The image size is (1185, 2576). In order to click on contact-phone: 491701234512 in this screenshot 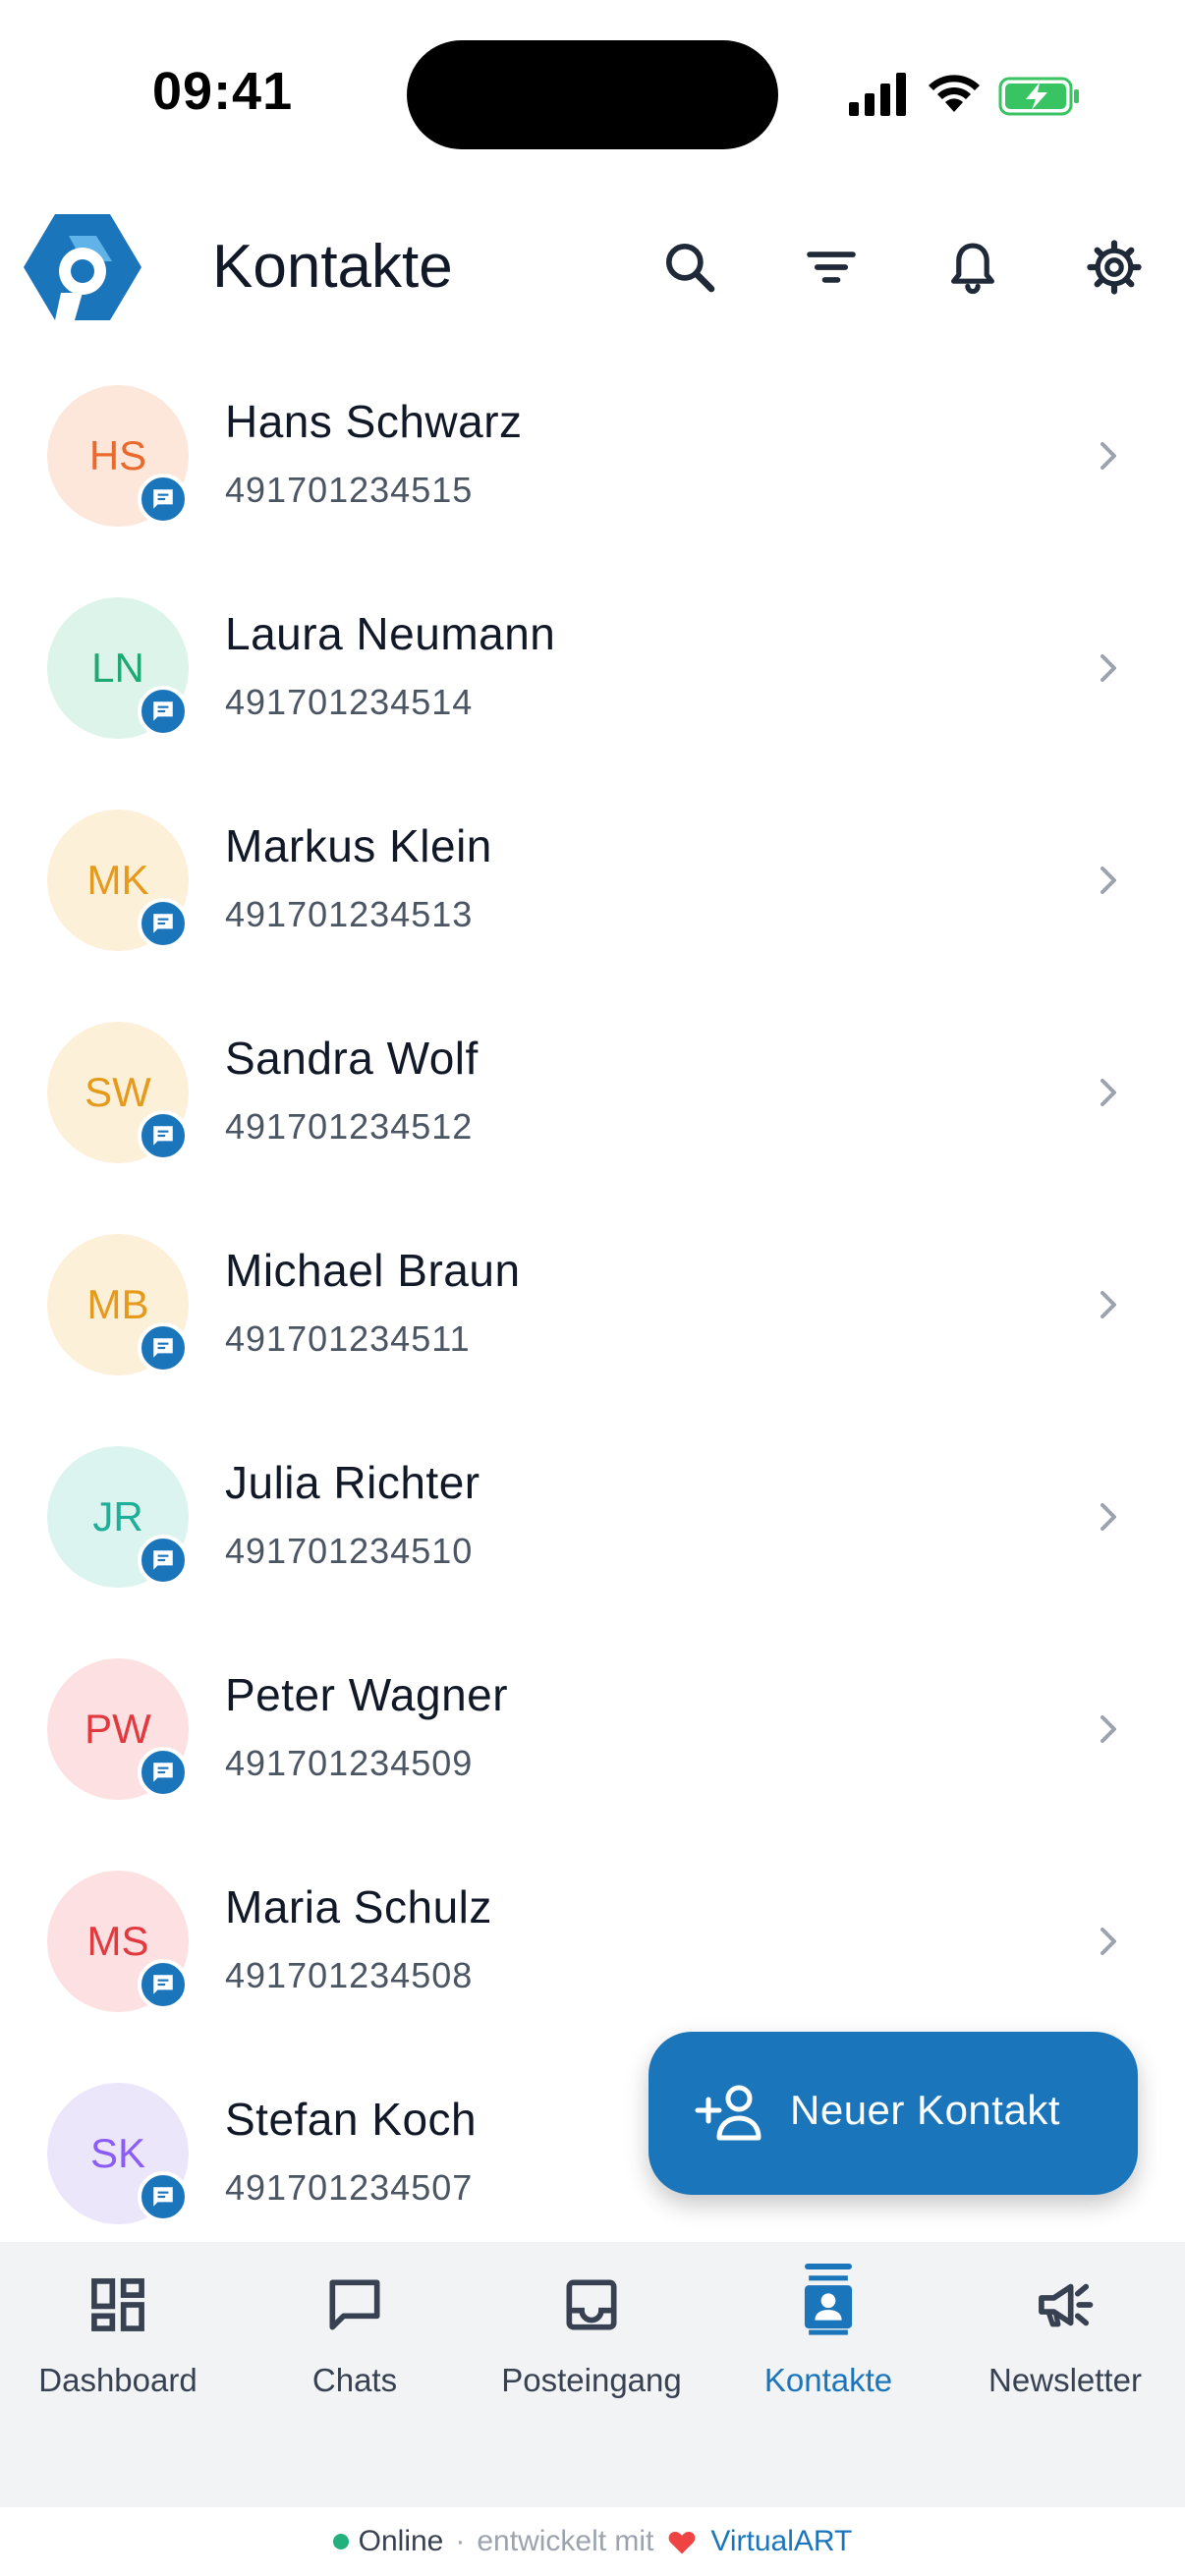, I will do `click(350, 1126)`.